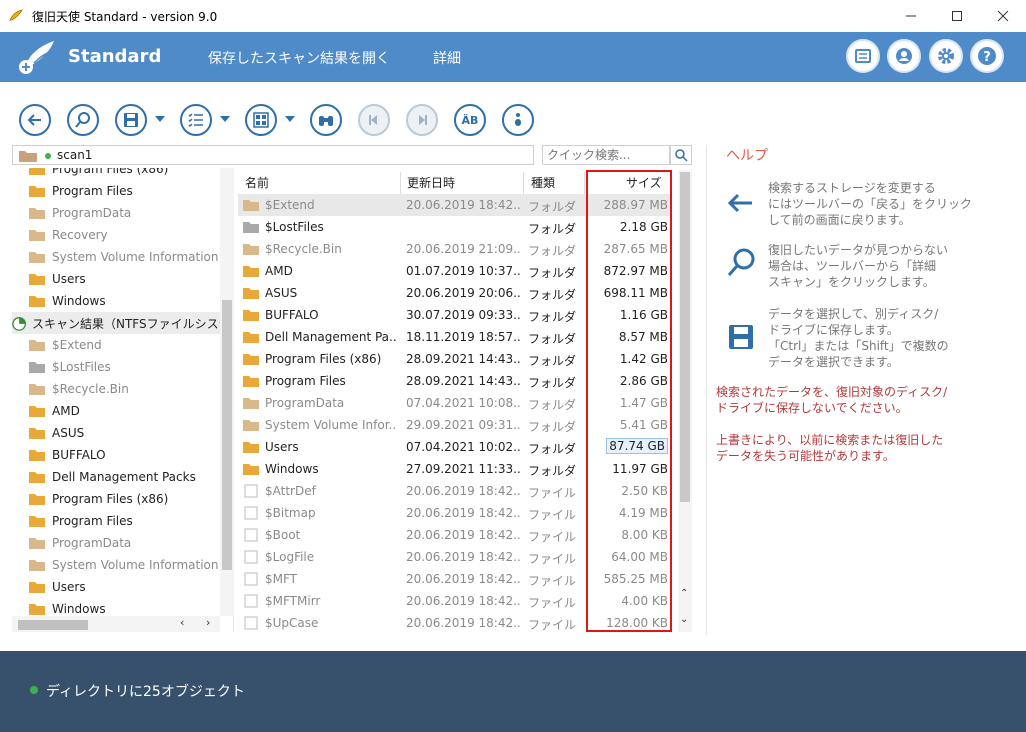  What do you see at coordinates (422, 120) in the screenshot?
I see `next-button` at bounding box center [422, 120].